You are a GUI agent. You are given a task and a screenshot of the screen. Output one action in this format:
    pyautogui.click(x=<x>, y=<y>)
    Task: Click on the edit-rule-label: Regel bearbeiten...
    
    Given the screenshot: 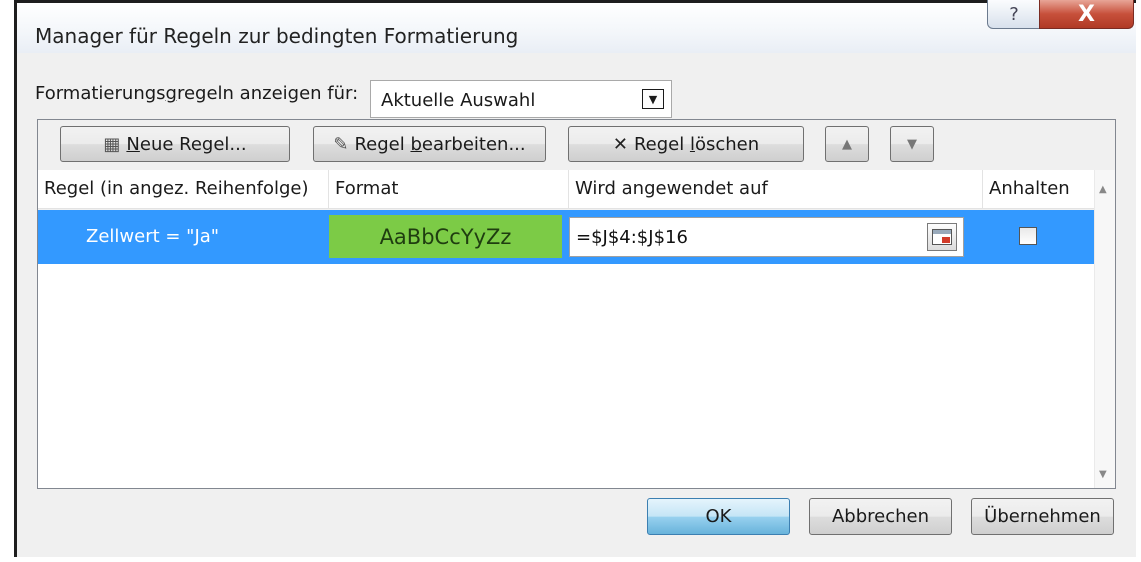 What is the action you would take?
    pyautogui.click(x=440, y=144)
    